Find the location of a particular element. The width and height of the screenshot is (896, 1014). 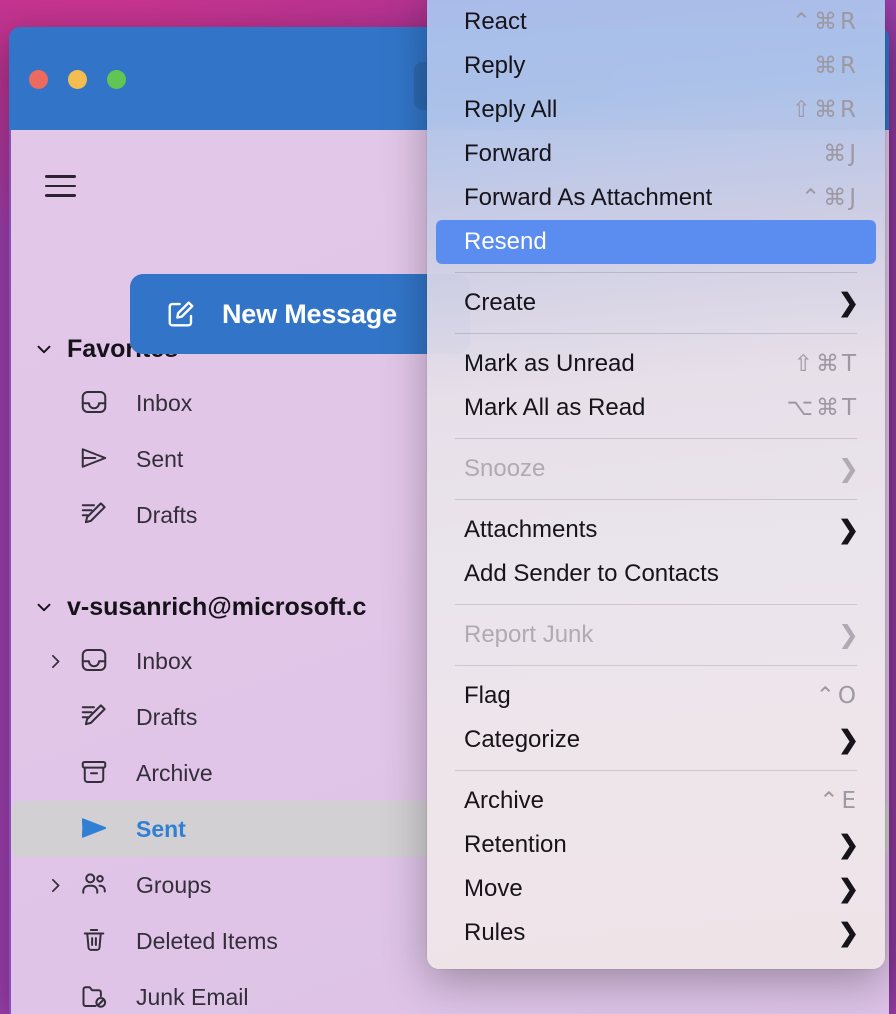

menu-item-rules: Rules ❯ is located at coordinates (656, 933).